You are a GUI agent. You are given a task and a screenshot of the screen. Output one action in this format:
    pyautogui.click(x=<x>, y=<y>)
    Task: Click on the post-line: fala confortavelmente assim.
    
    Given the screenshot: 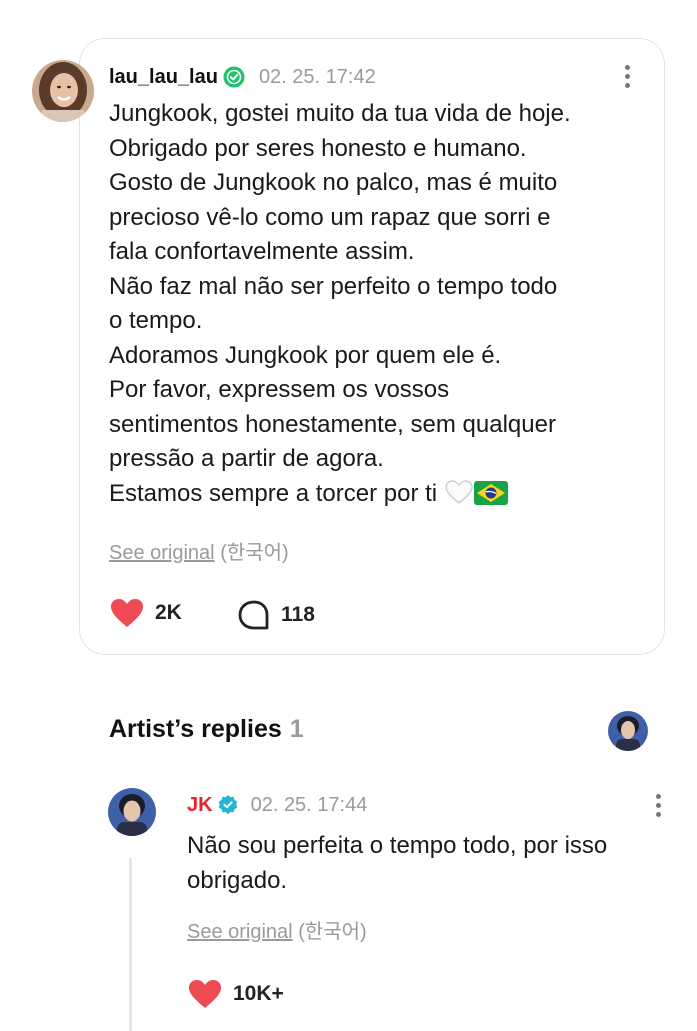 What is the action you would take?
    pyautogui.click(x=262, y=251)
    